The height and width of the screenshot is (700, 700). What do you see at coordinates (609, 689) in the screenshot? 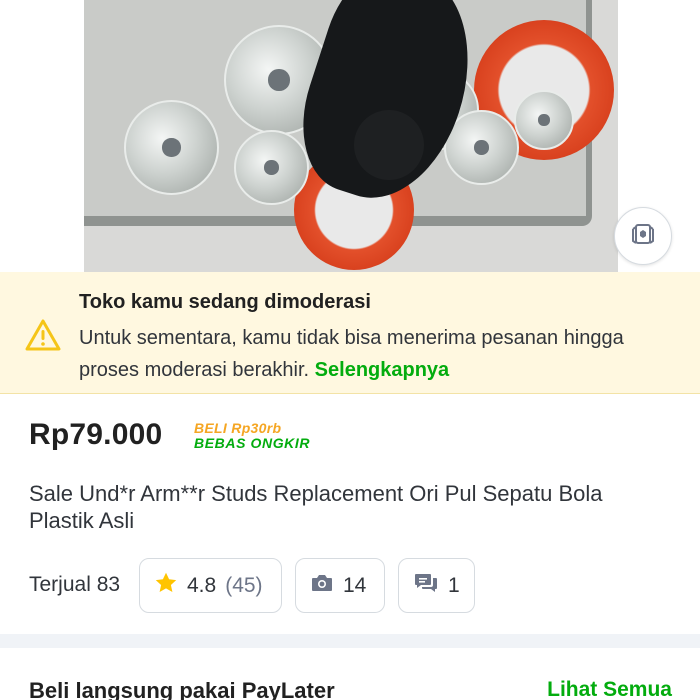
I see `see-all-link: Lihat Semua` at bounding box center [609, 689].